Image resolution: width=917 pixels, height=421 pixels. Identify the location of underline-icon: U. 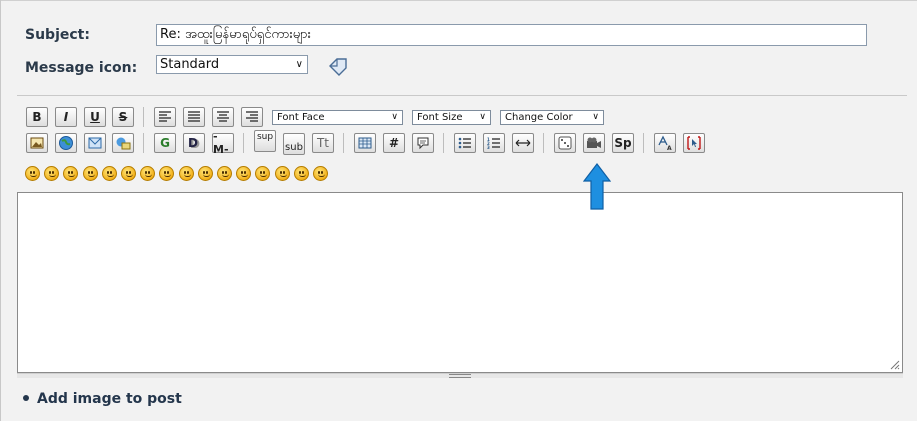
(95, 117).